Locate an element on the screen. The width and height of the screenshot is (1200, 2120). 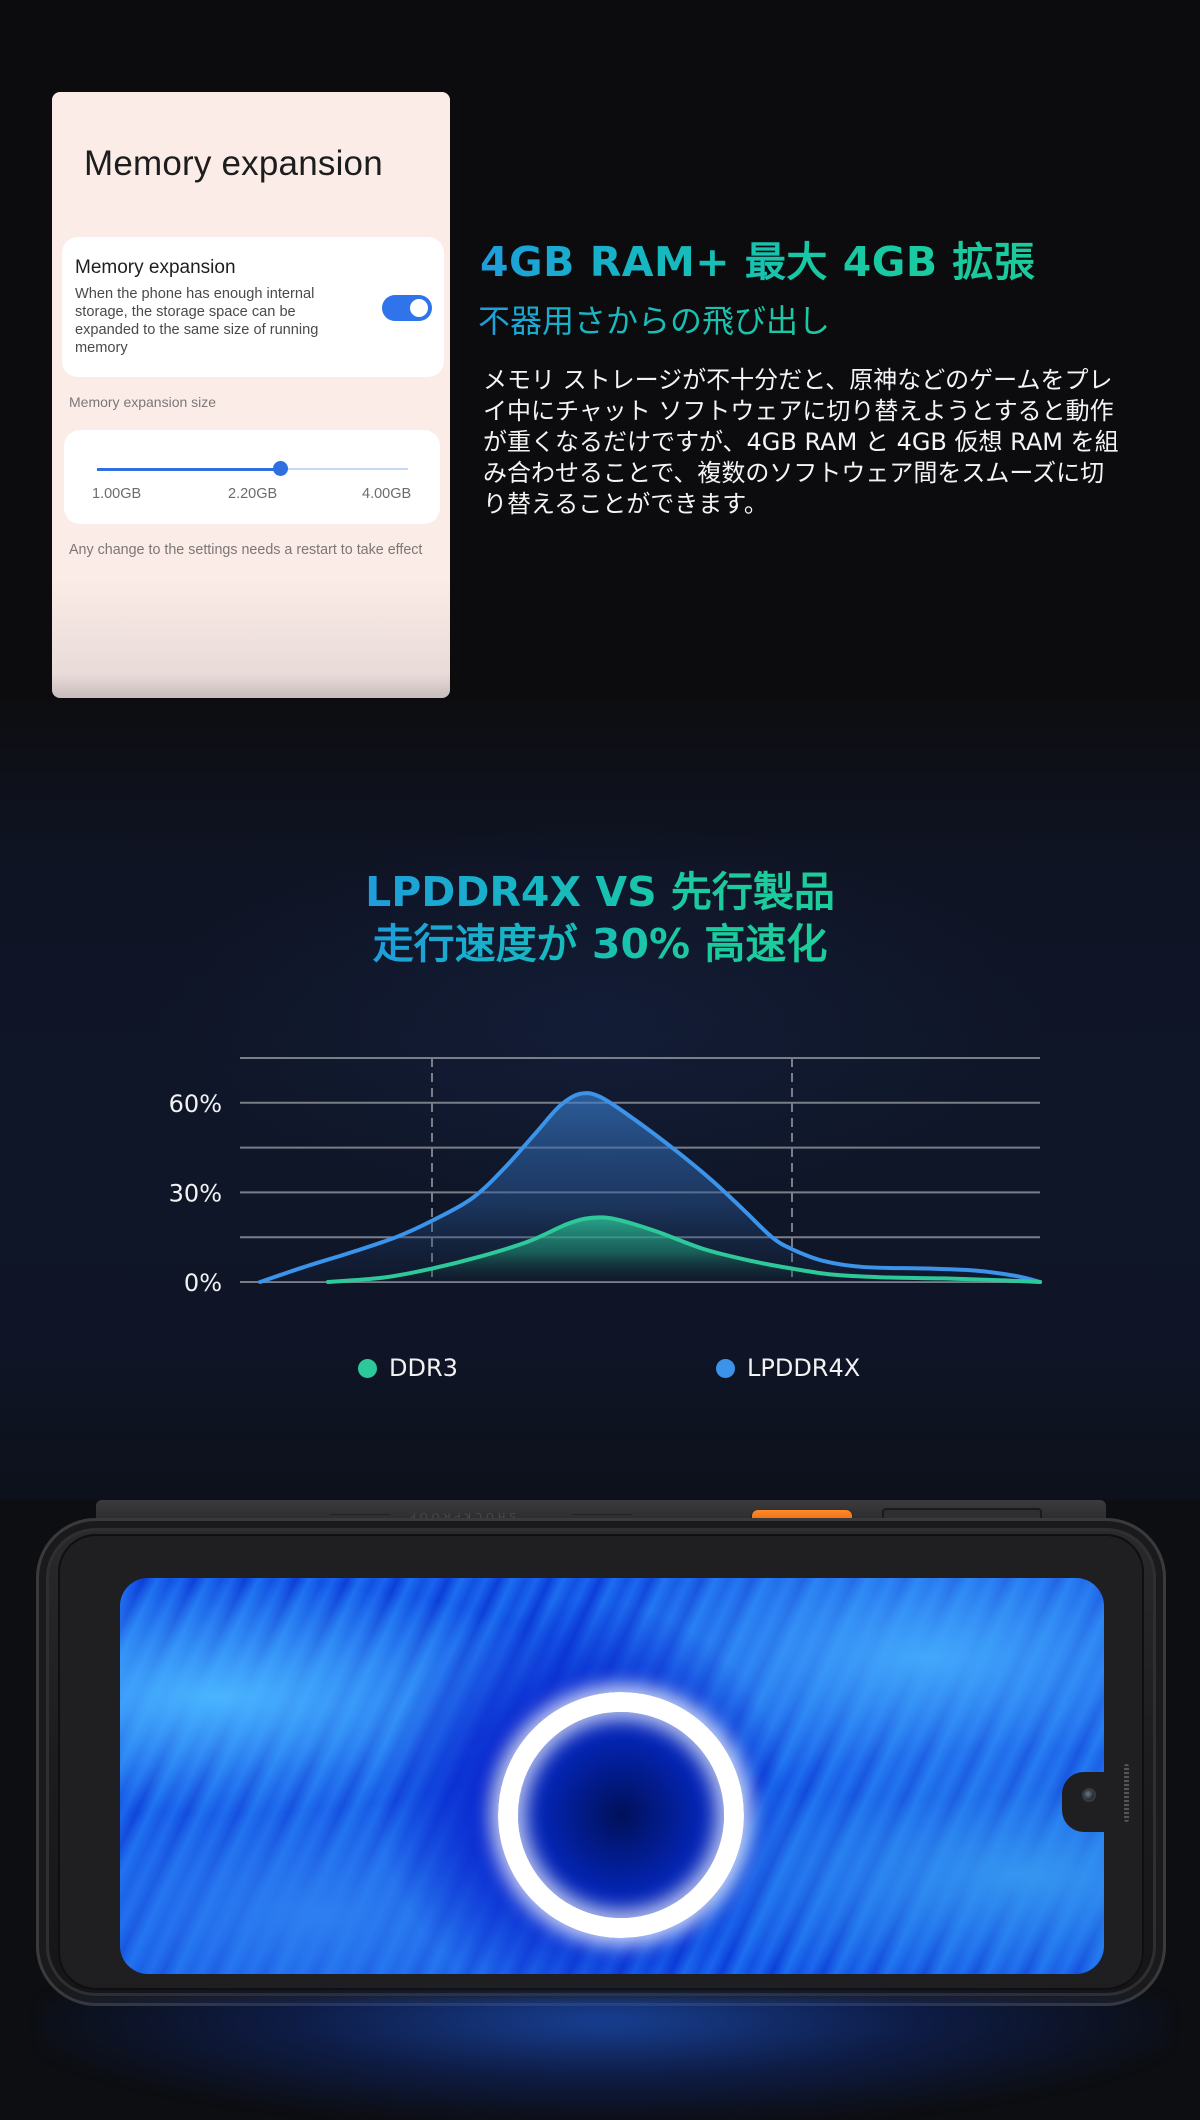
memory-expansion-toggle is located at coordinates (407, 308).